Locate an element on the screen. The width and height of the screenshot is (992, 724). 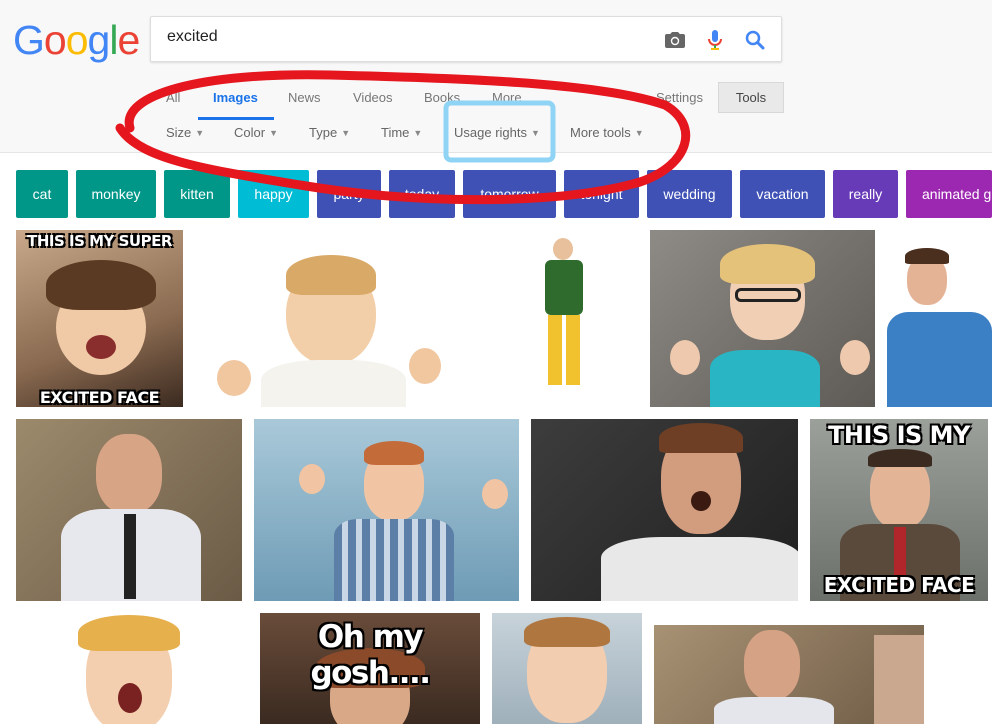
chip-kitten: kitten is located at coordinates (197, 194).